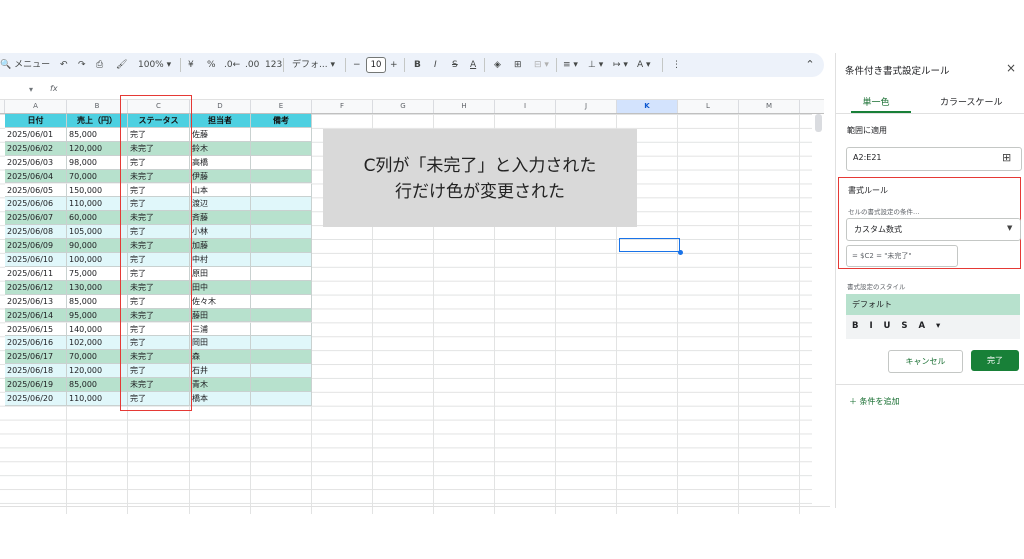  Describe the element at coordinates (97, 190) in the screenshot. I see `table-cell: 150,000` at that location.